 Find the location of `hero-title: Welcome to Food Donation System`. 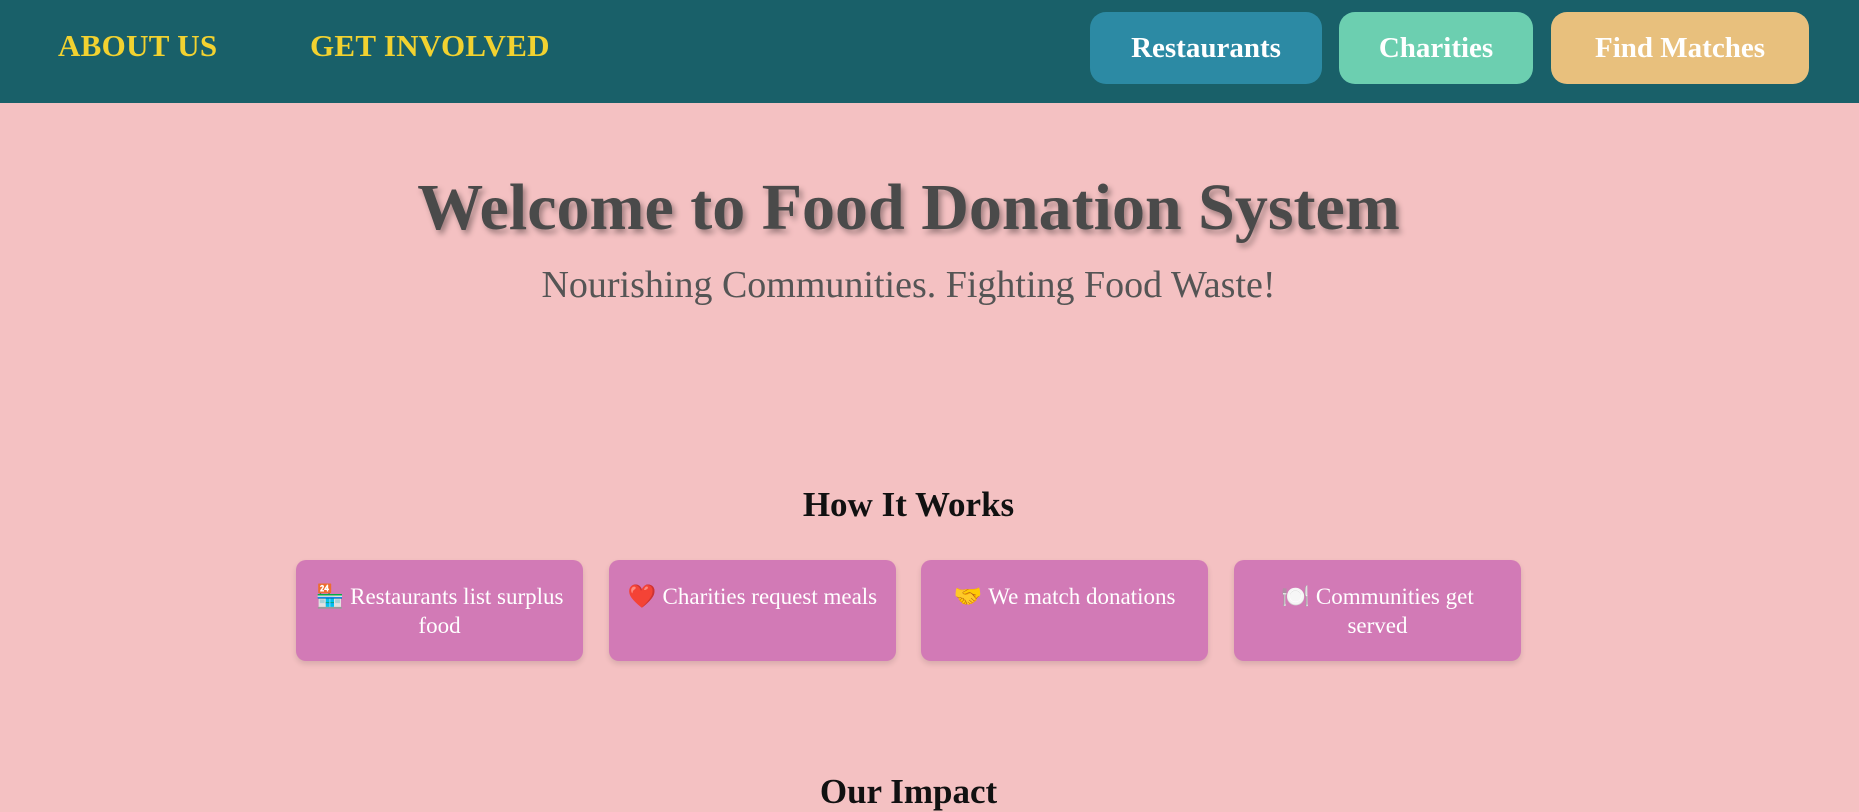

hero-title: Welcome to Food Donation System is located at coordinates (908, 207).